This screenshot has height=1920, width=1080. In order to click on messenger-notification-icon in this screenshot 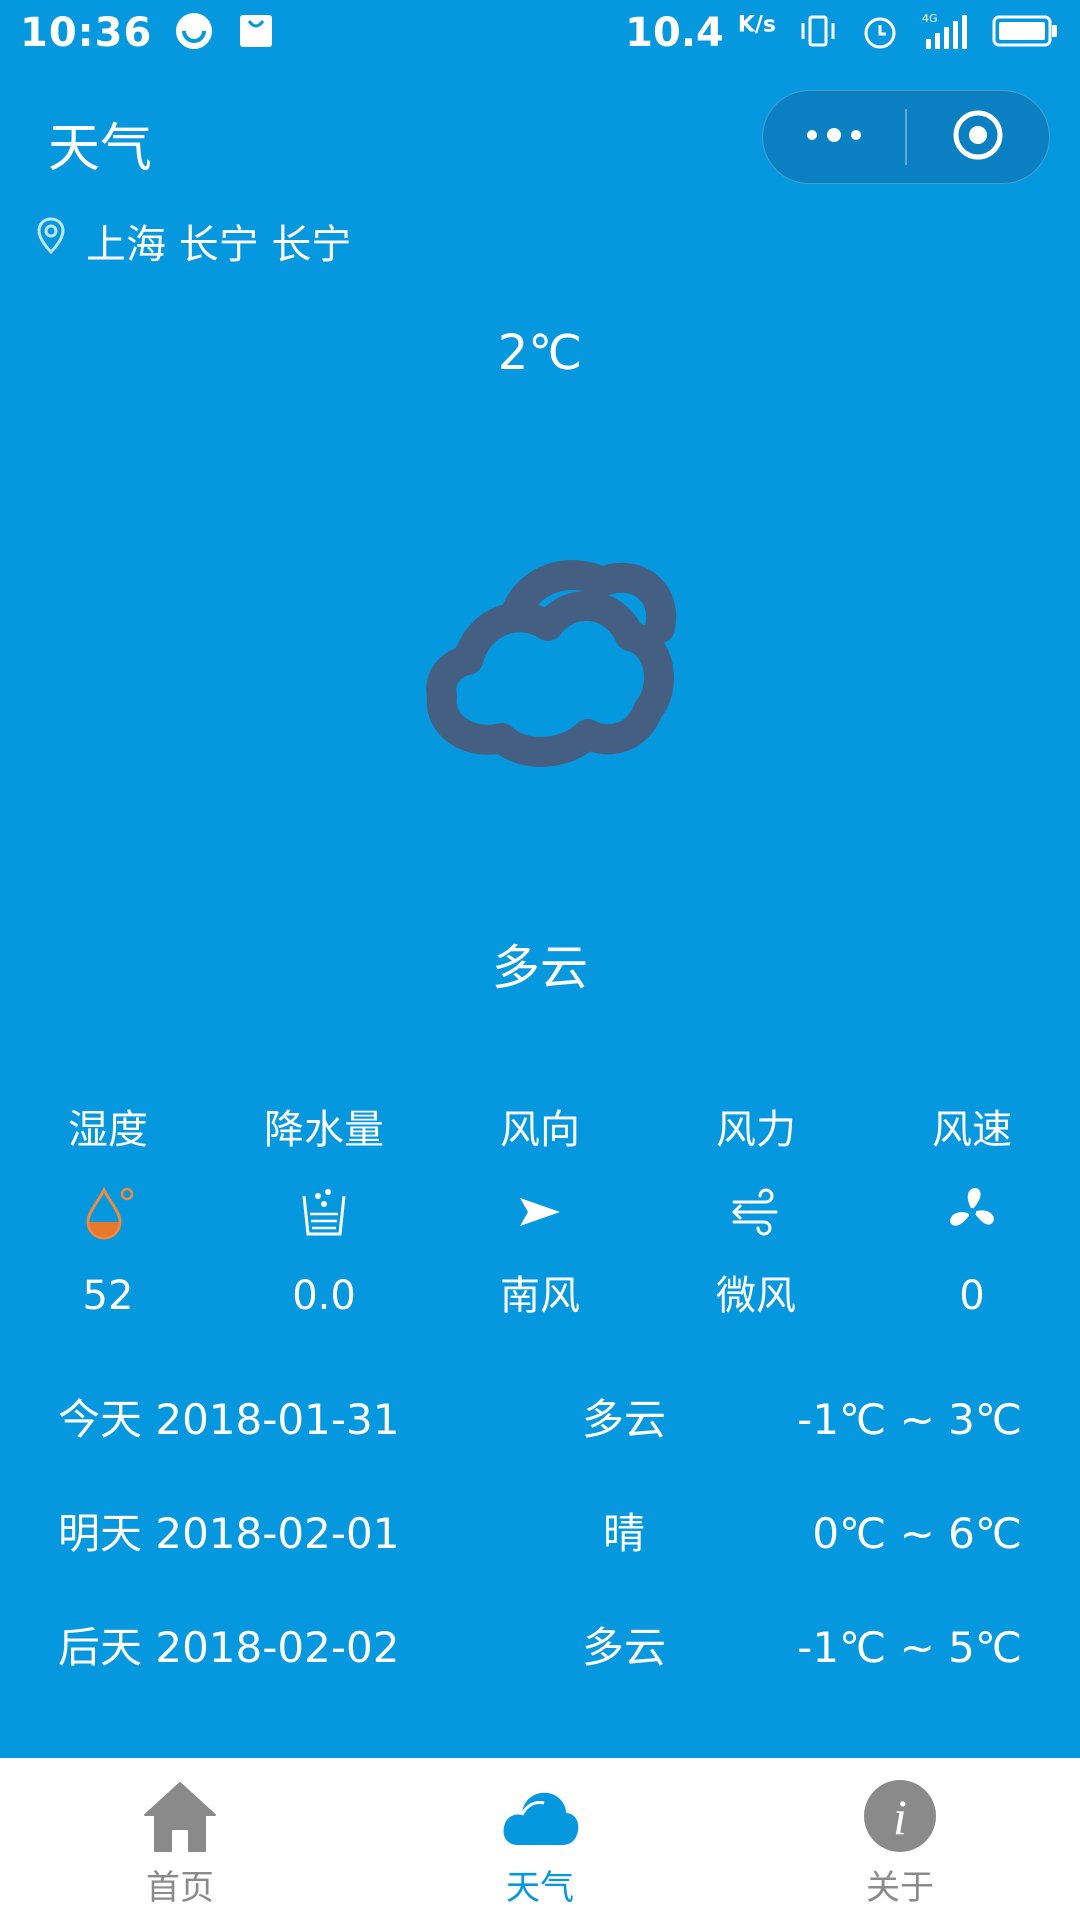, I will do `click(194, 33)`.